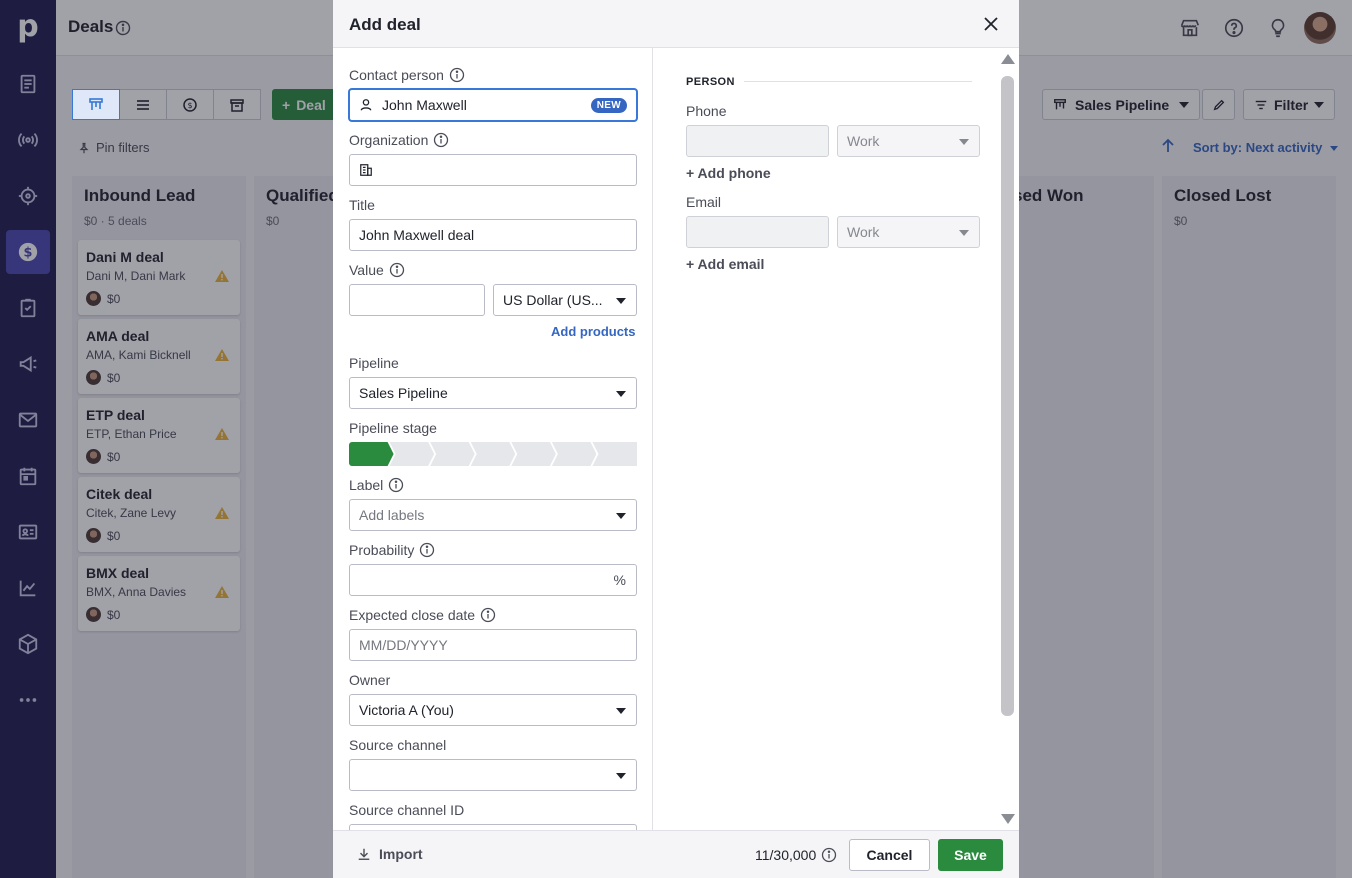  What do you see at coordinates (908, 141) in the screenshot?
I see `phone-type-select: Work` at bounding box center [908, 141].